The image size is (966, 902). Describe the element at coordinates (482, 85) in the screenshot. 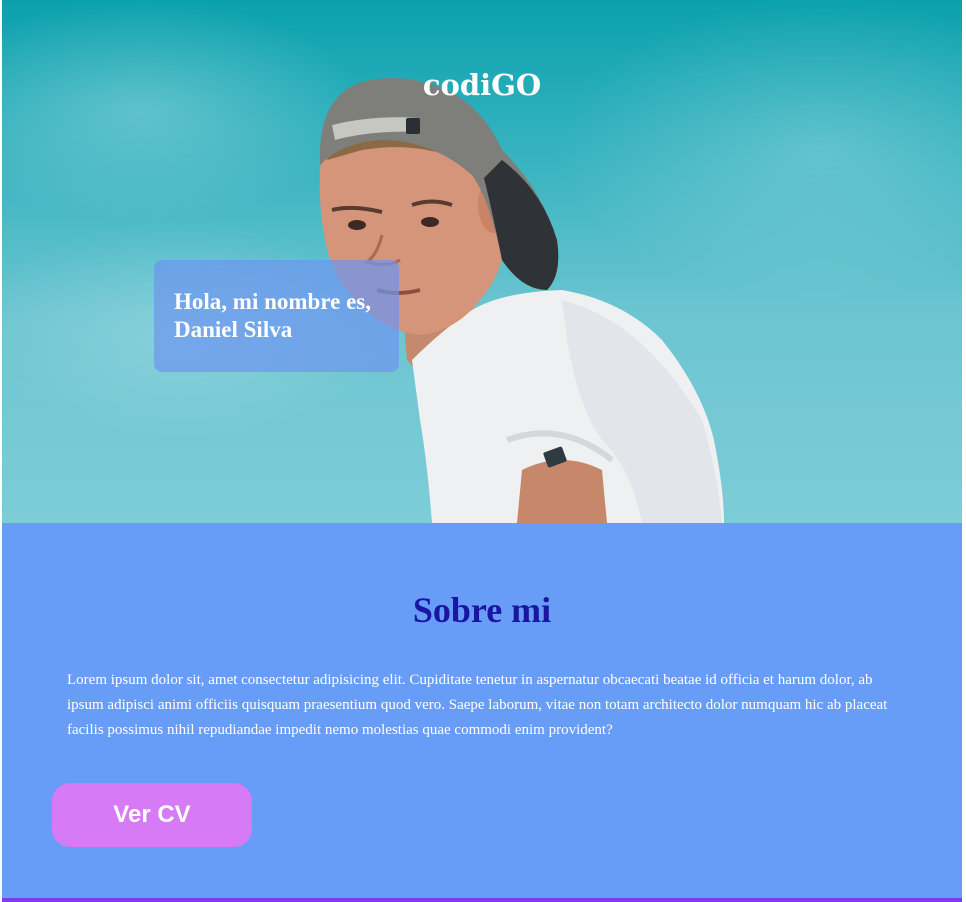

I see `brand-title: codiGO` at that location.